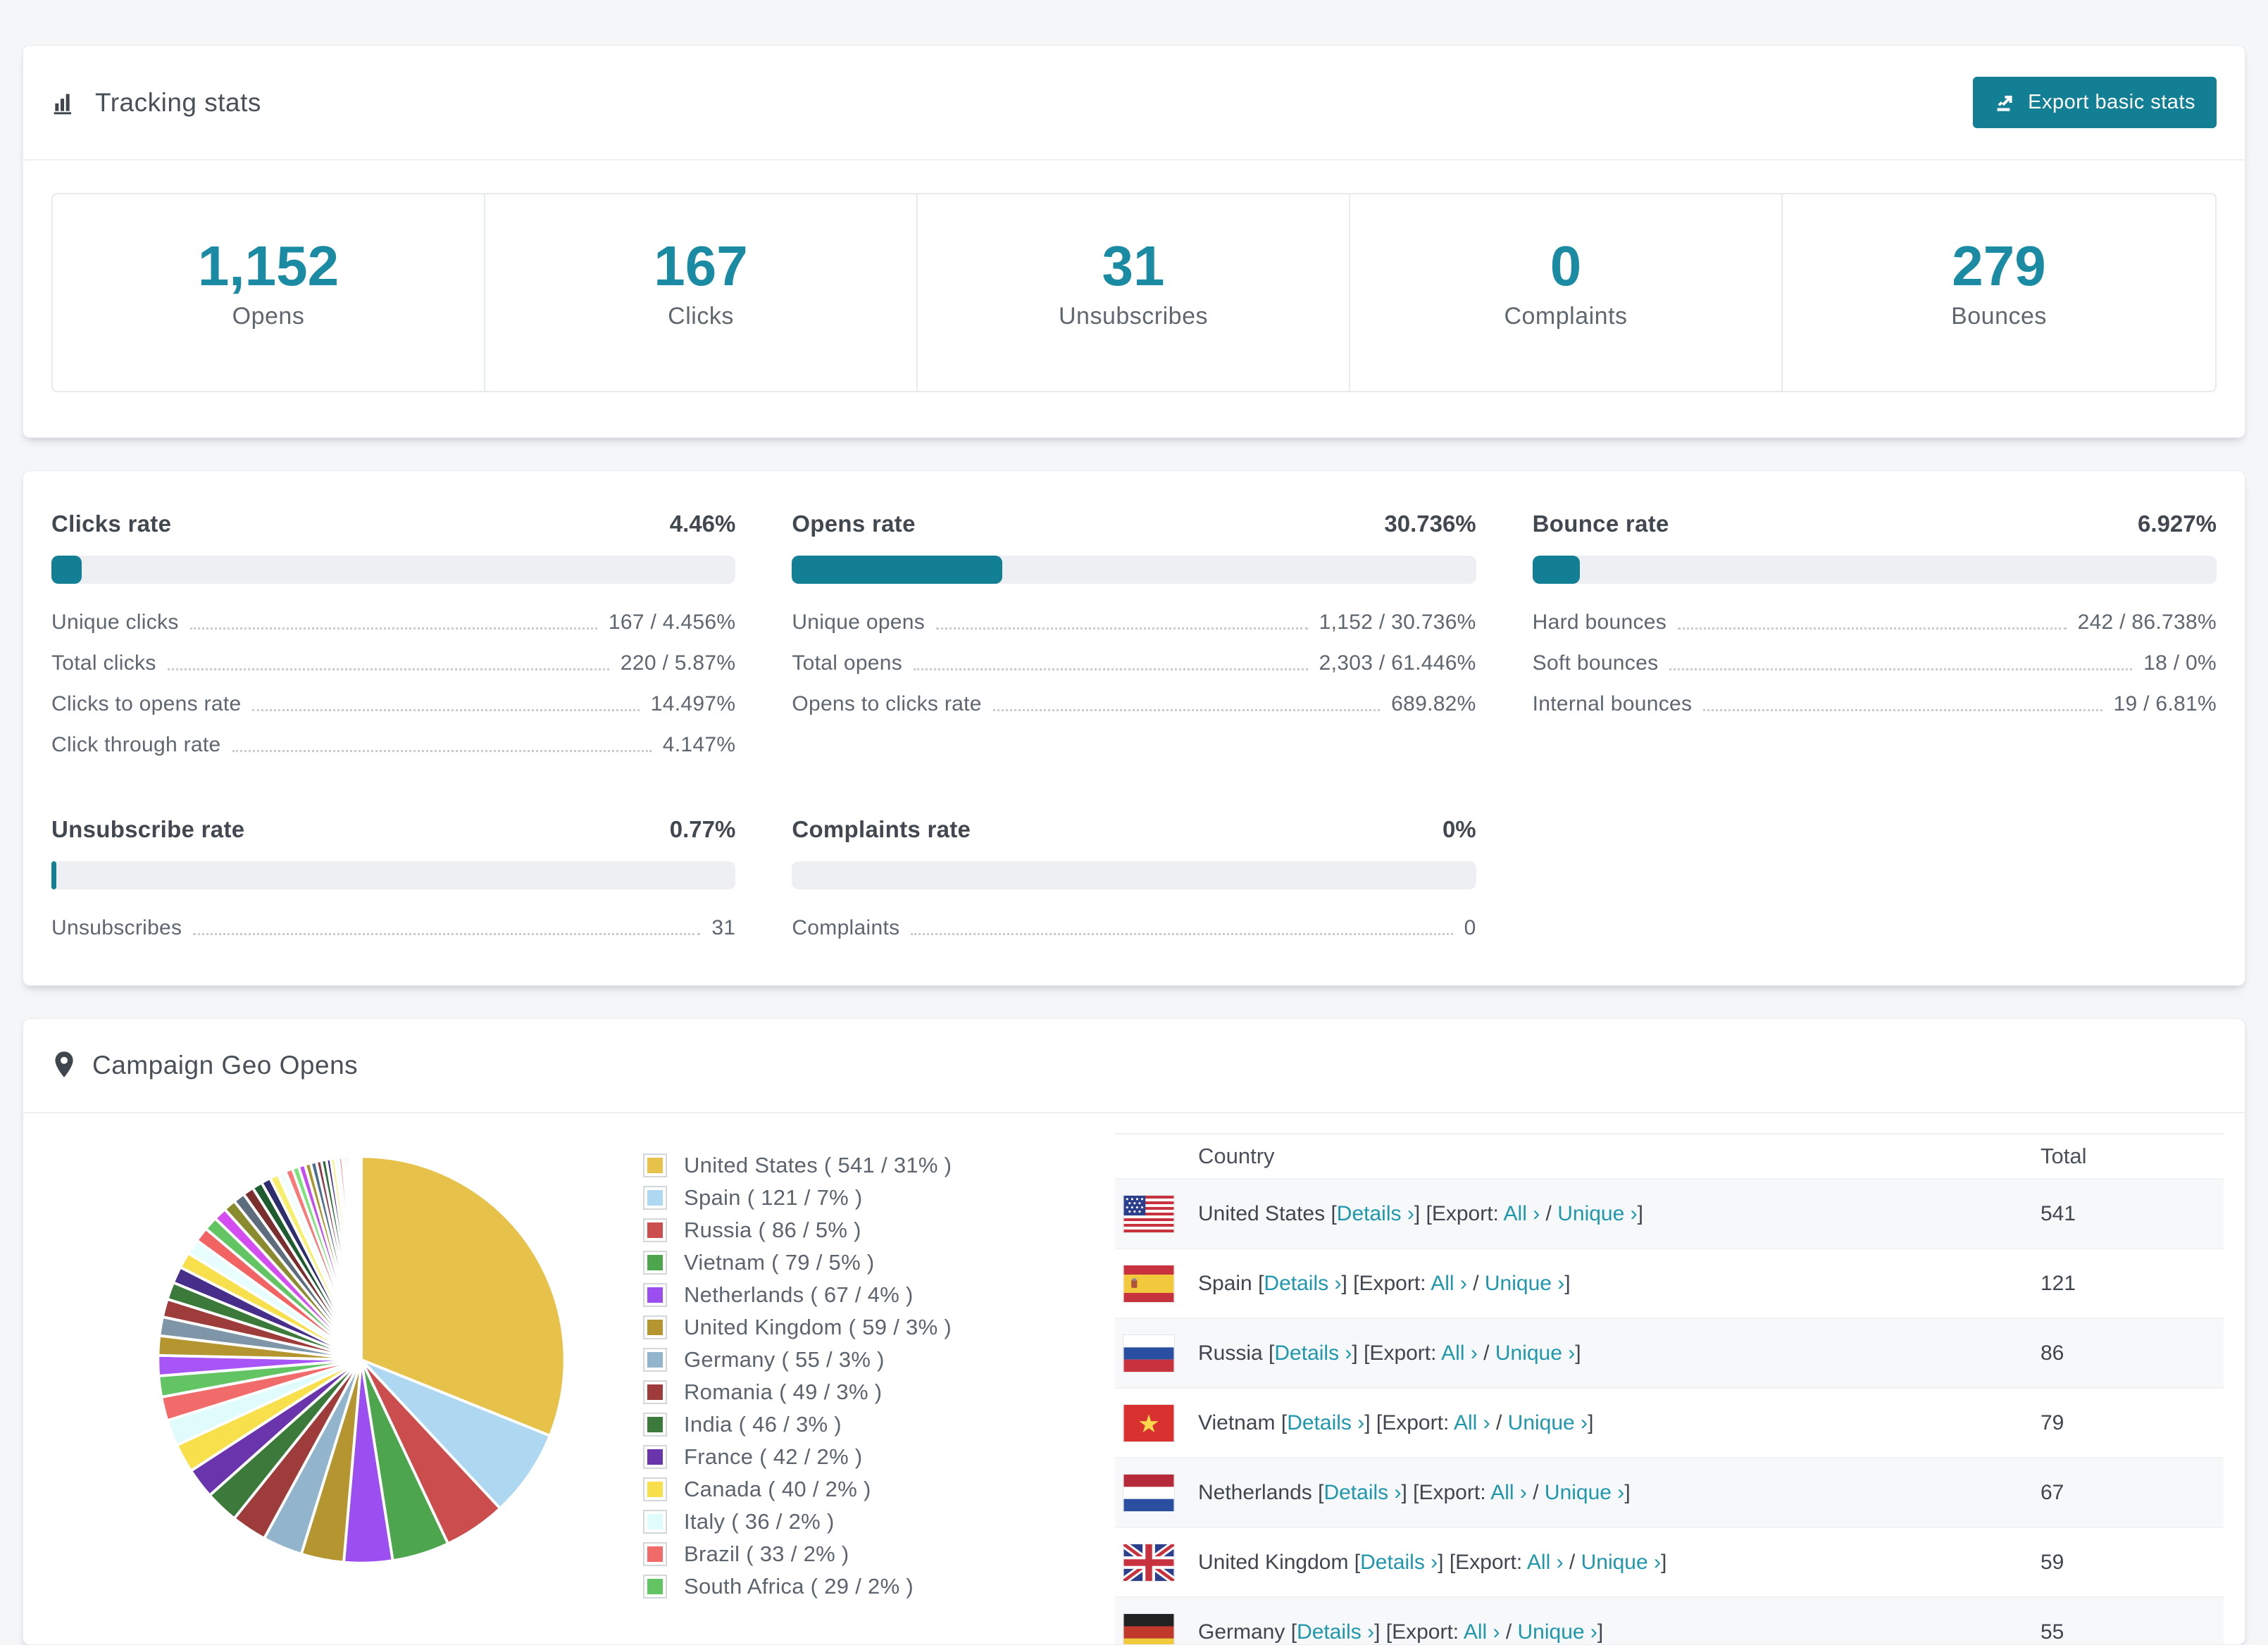  Describe the element at coordinates (854, 1521) in the screenshot. I see `legend-item-italy: Italy ( 36 / 2% )` at that location.